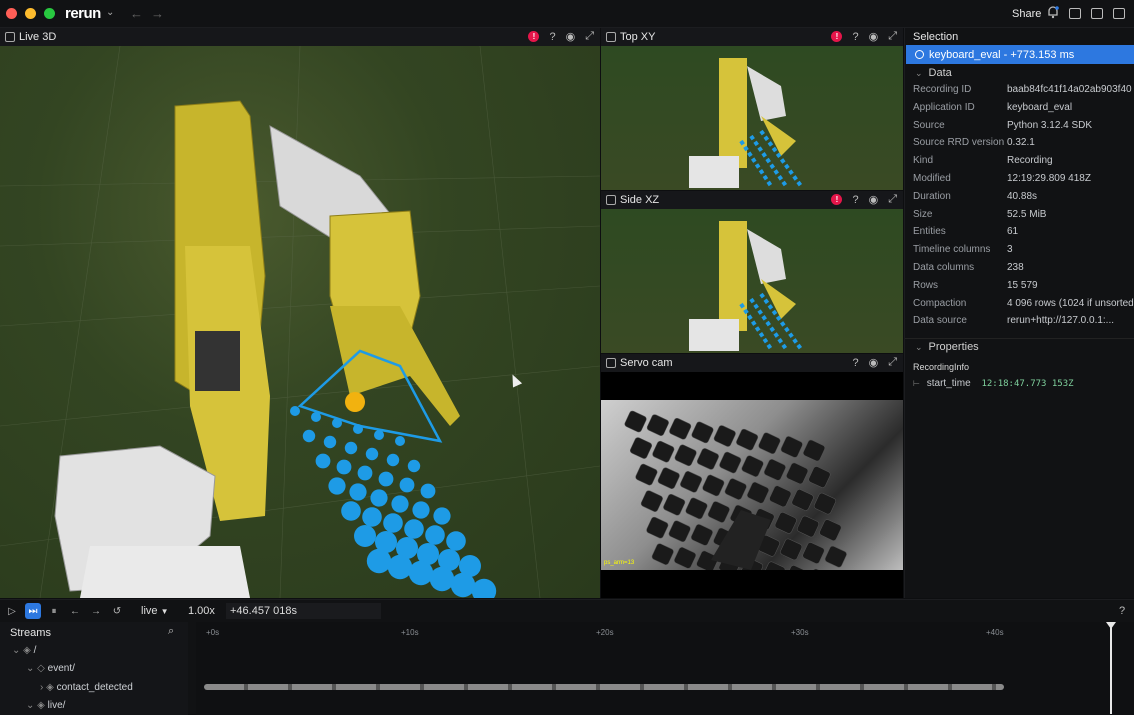 The height and width of the screenshot is (715, 1134). I want to click on data-row-value: 0.32.1, so click(1021, 142).